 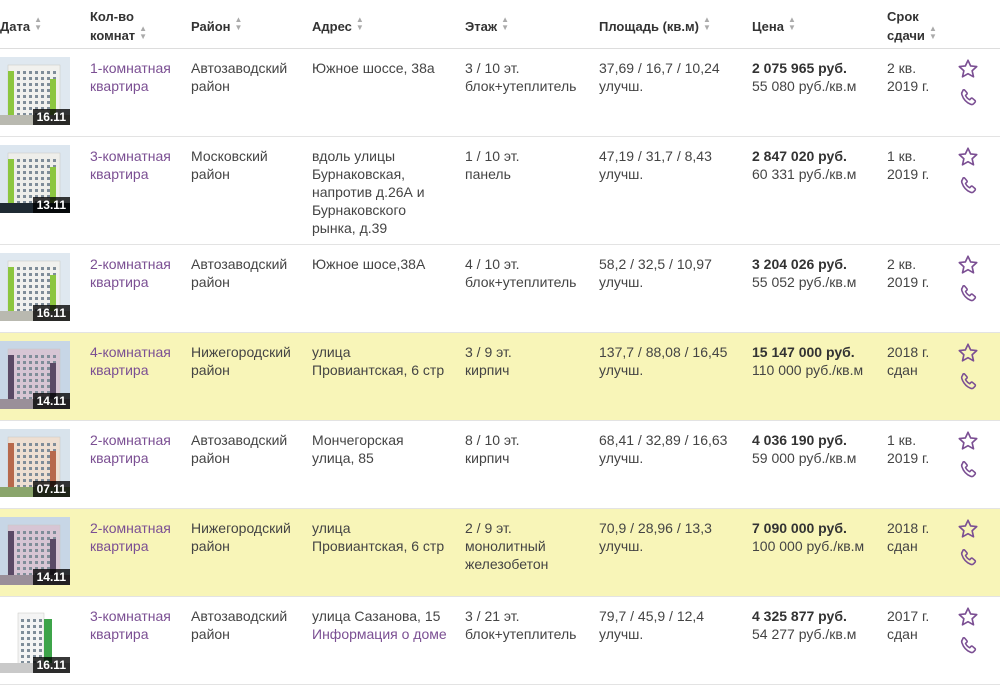 I want to click on sort-by-area: Площадь (кв.м) ▲ ▼, so click(x=655, y=25).